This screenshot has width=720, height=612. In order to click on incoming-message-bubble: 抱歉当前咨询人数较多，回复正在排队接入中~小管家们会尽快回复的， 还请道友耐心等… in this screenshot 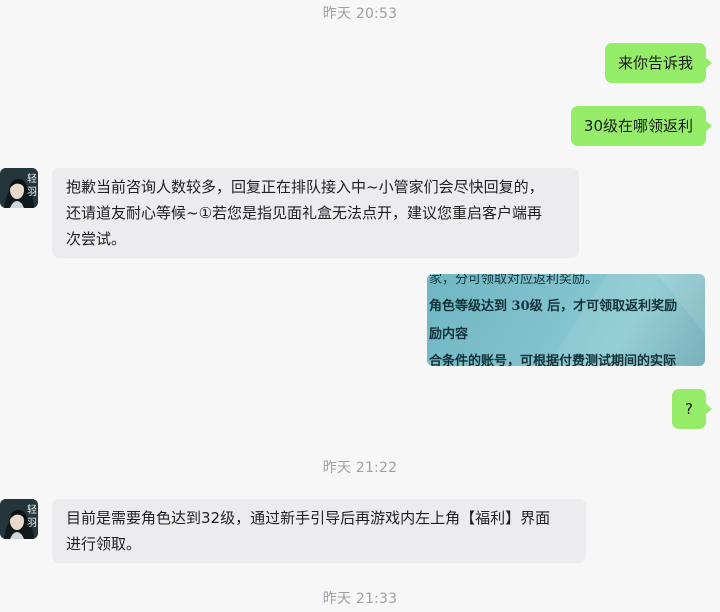, I will do `click(315, 213)`.